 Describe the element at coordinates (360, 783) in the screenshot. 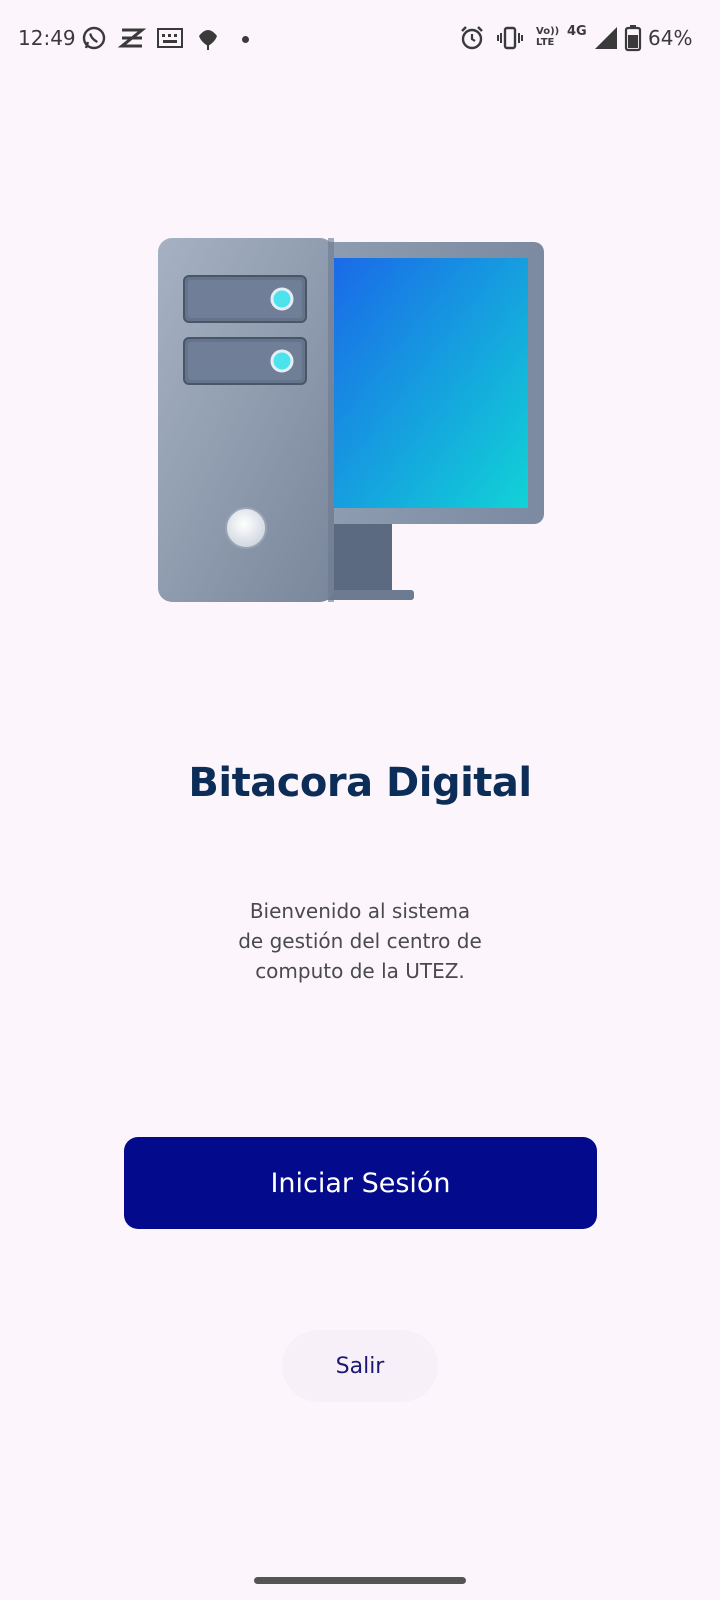

I see `app-title: Bitacora Digital` at that location.